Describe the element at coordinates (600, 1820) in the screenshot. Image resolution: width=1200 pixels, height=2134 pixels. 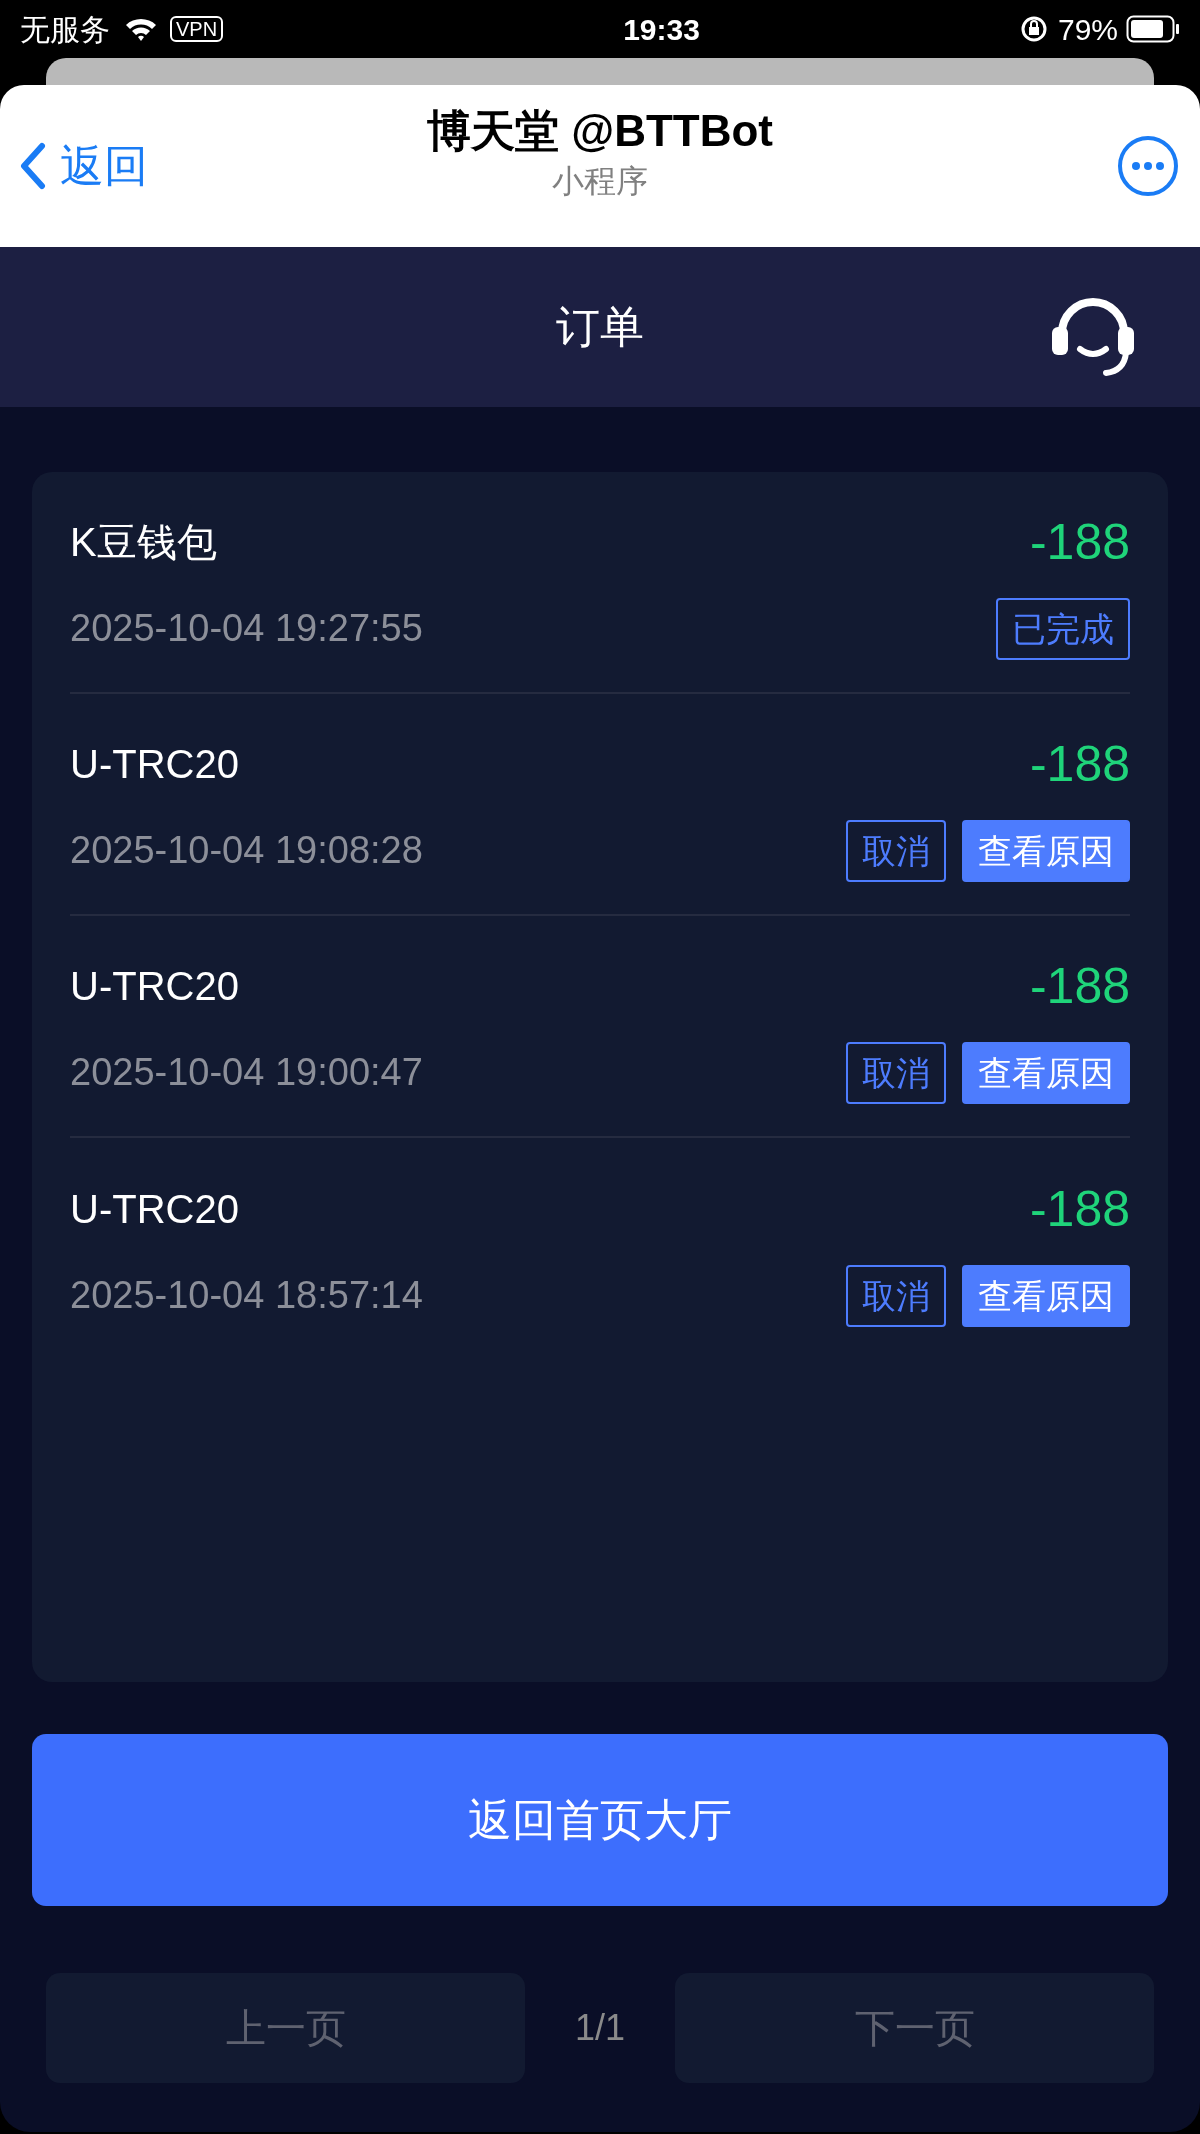
I see `home-button: 返回首页大厅` at that location.